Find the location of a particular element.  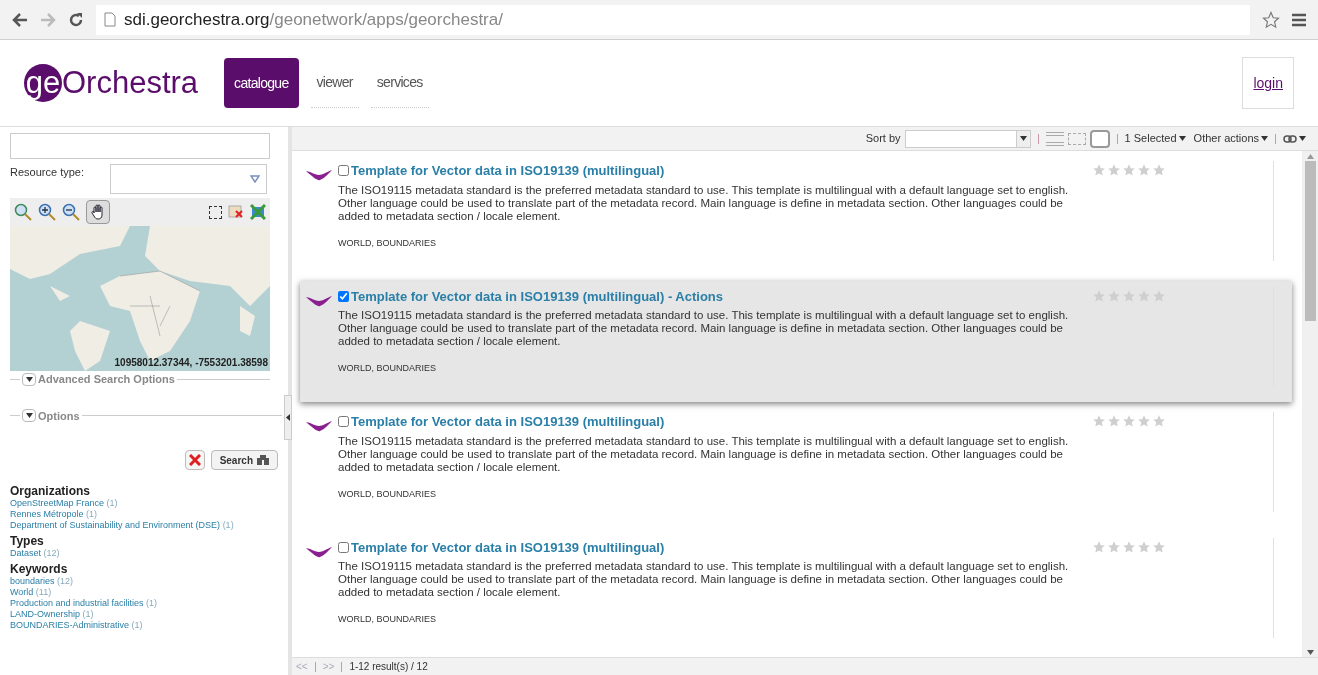

reload-icon is located at coordinates (76, 19).